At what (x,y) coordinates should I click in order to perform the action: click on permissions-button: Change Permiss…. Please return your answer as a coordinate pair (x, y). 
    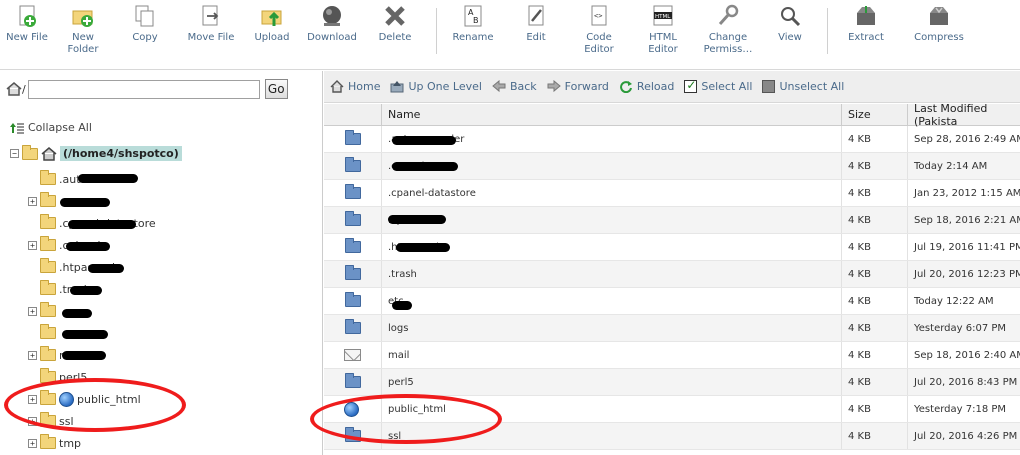
    Looking at the image, I should click on (728, 35).